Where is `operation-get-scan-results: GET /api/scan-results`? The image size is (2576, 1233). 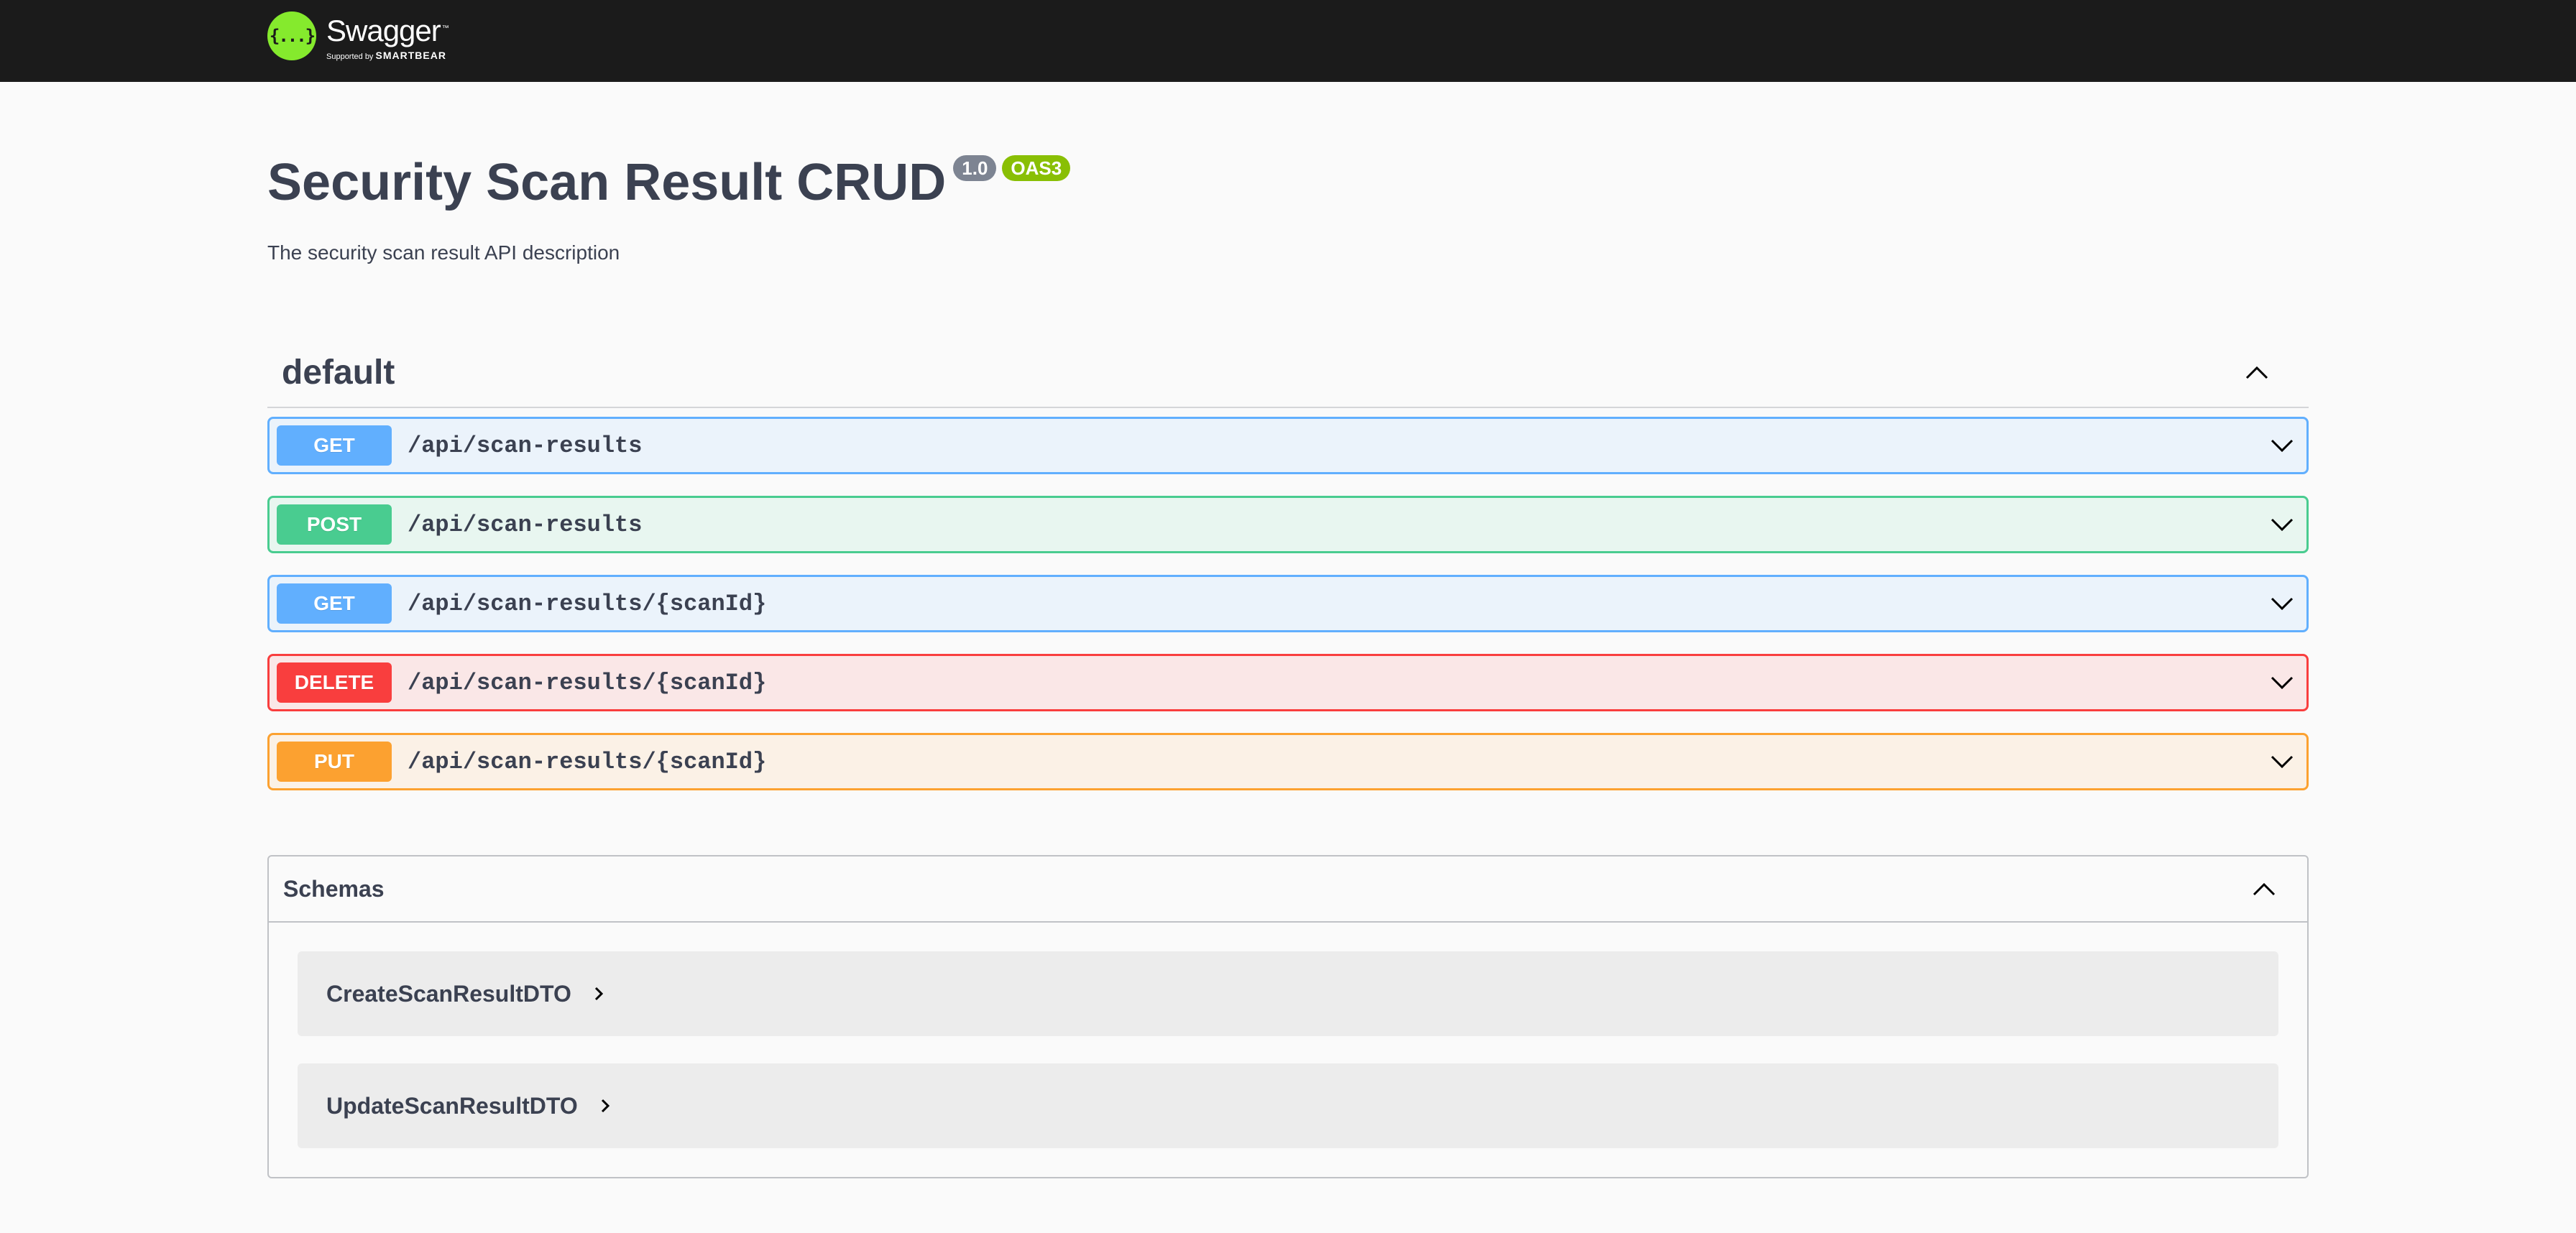
operation-get-scan-results: GET /api/scan-results is located at coordinates (1288, 446).